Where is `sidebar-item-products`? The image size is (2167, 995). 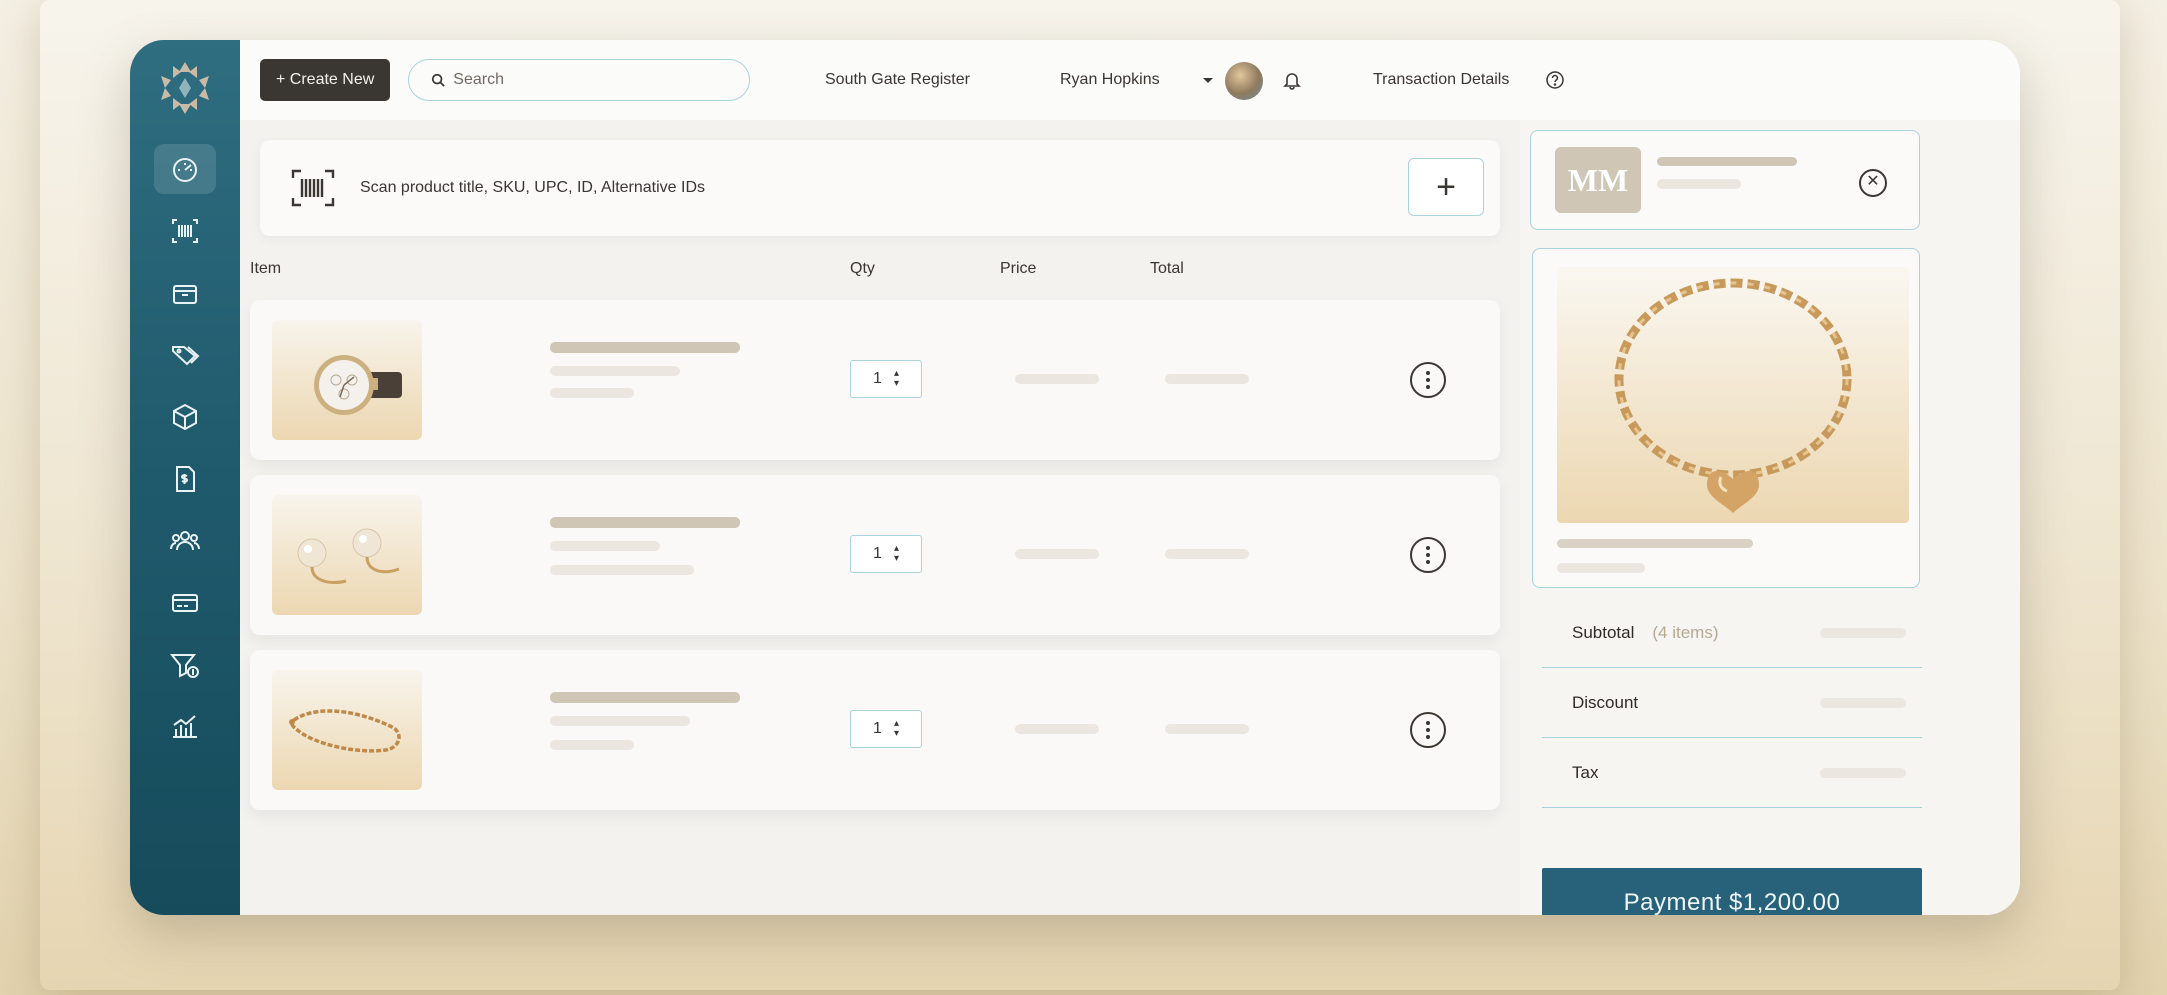 sidebar-item-products is located at coordinates (185, 417).